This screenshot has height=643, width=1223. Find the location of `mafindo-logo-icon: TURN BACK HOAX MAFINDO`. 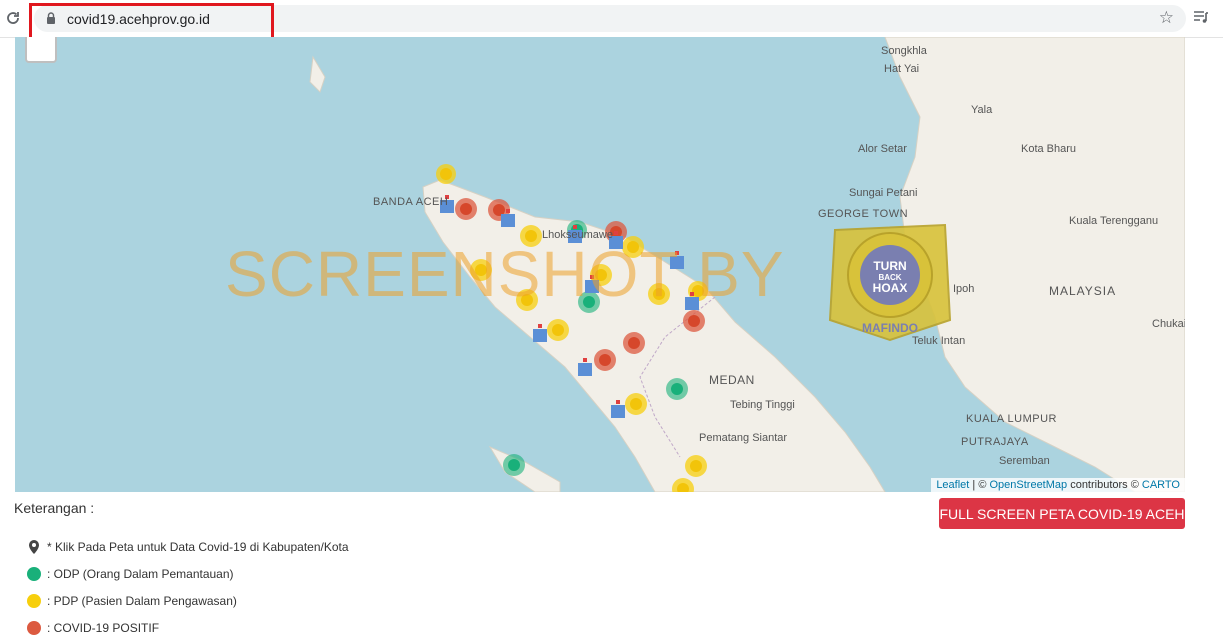

mafindo-logo-icon: TURN BACK HOAX MAFINDO is located at coordinates (890, 282).